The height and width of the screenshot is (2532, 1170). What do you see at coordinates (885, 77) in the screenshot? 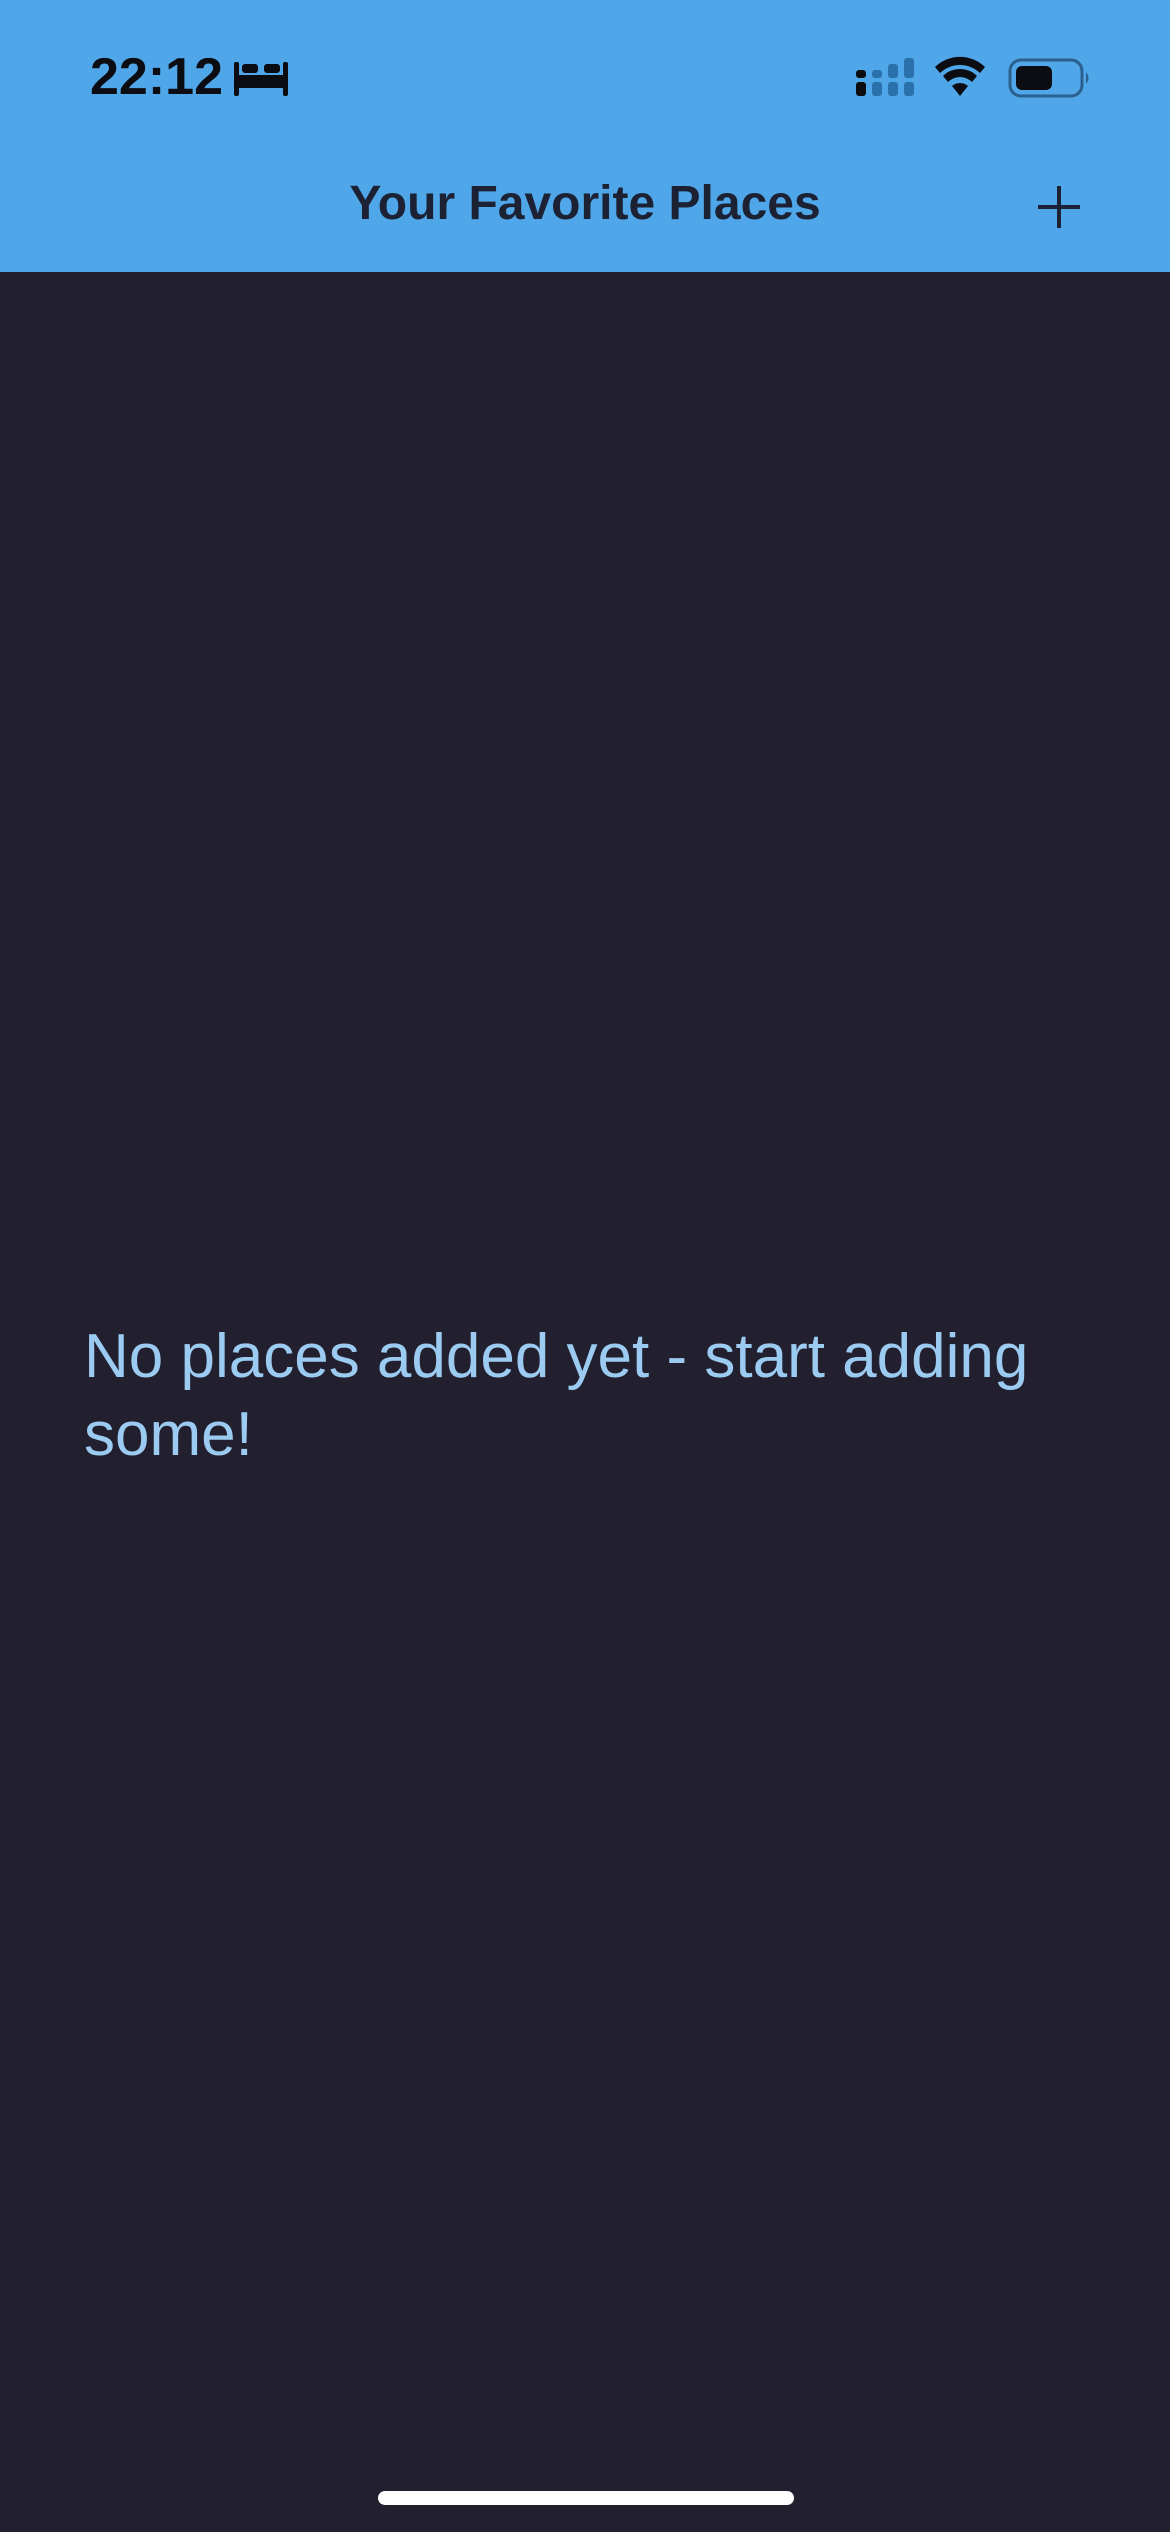
I see `cellular-signal-icon` at bounding box center [885, 77].